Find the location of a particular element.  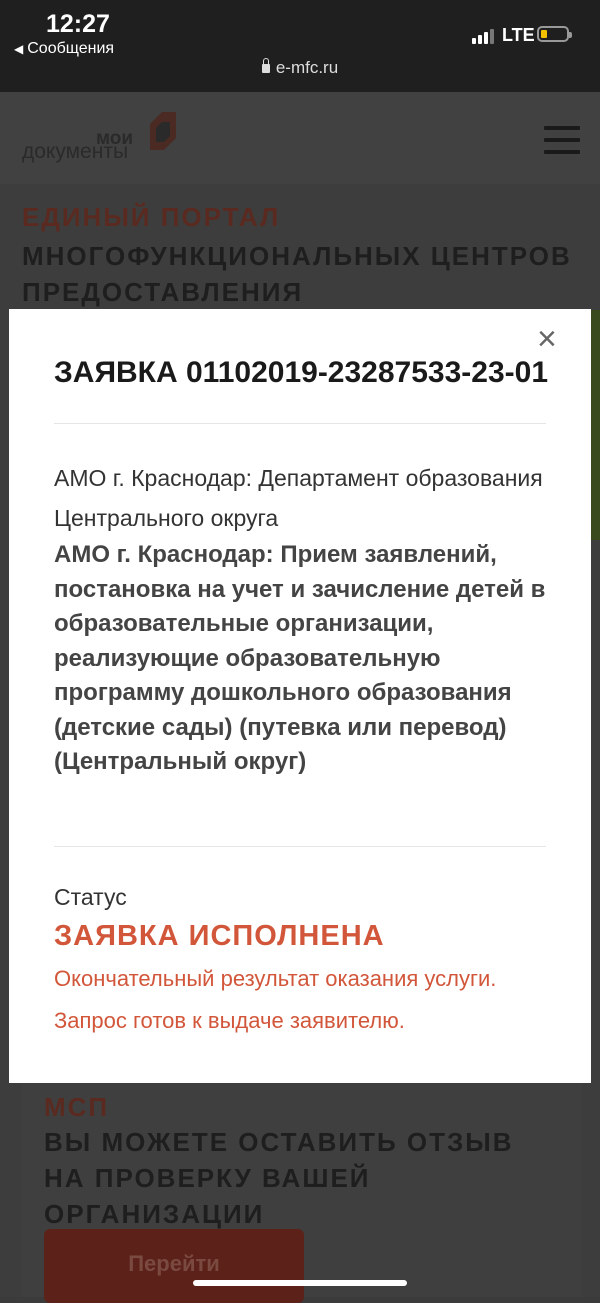

hamburger-menu-icon is located at coordinates (562, 144).